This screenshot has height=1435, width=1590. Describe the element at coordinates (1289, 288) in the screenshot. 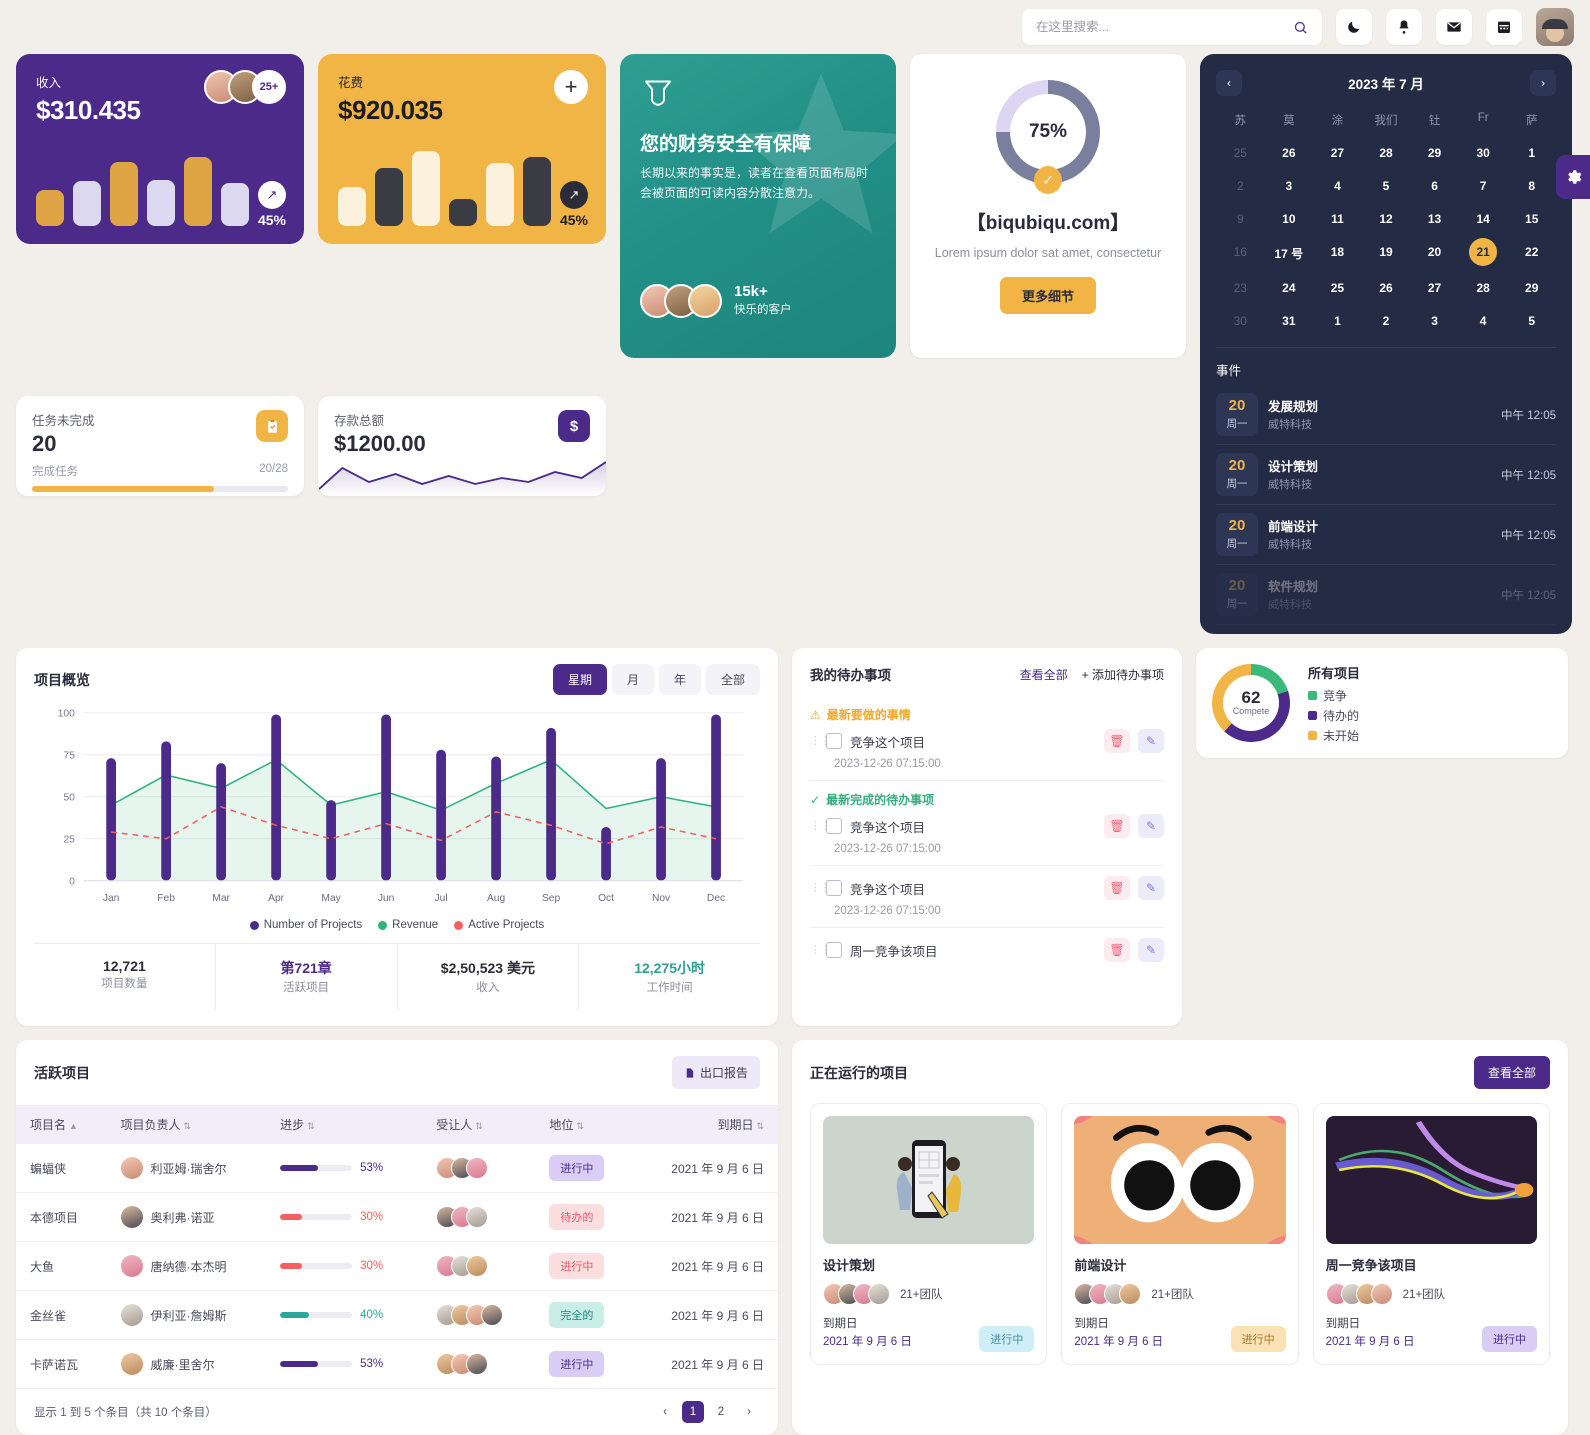

I see `calendar-day: 24` at that location.